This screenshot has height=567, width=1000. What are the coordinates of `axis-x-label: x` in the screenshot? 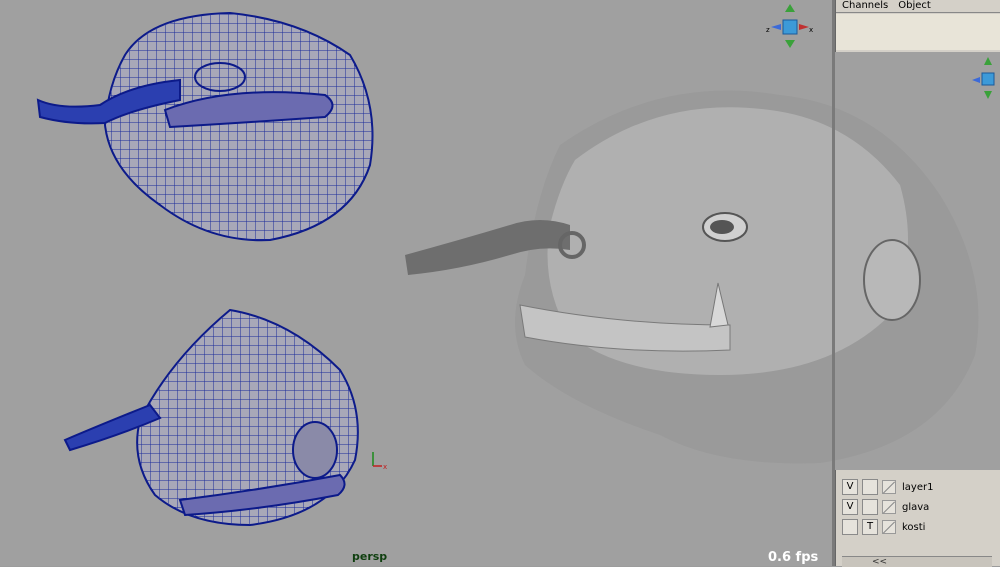 It's located at (385, 467).